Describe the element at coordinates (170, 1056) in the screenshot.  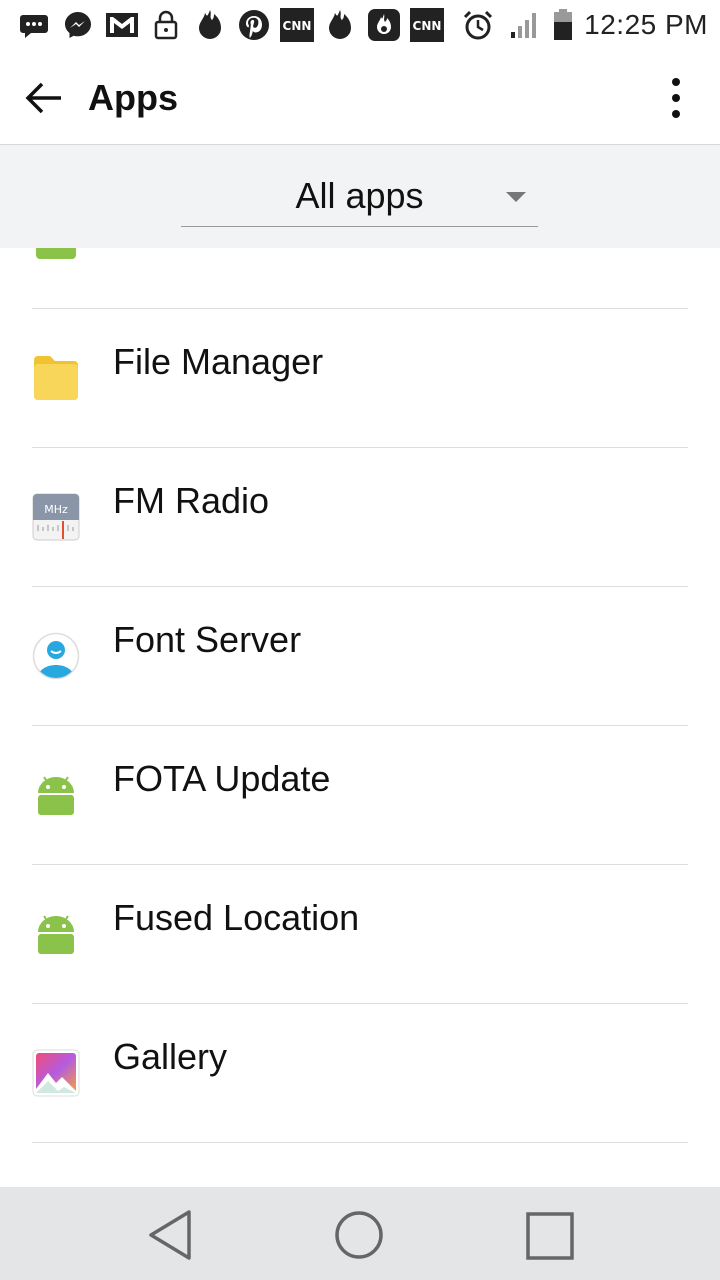
I see `app-name: Gallery` at that location.